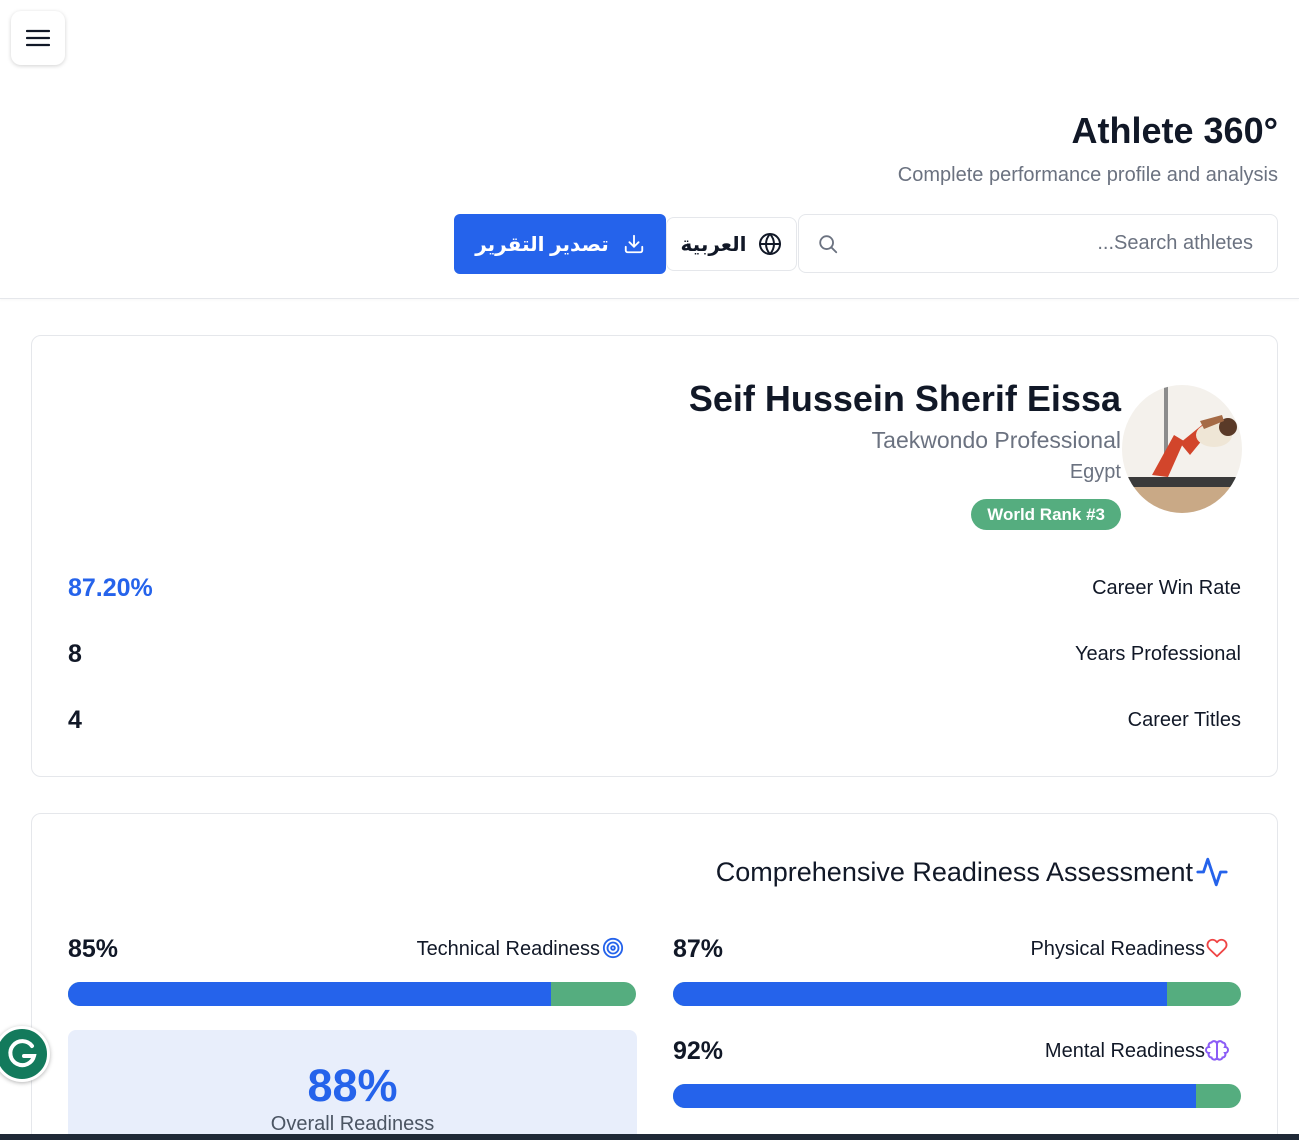 This screenshot has width=1299, height=1140. I want to click on bottom-bar, so click(649, 1137).